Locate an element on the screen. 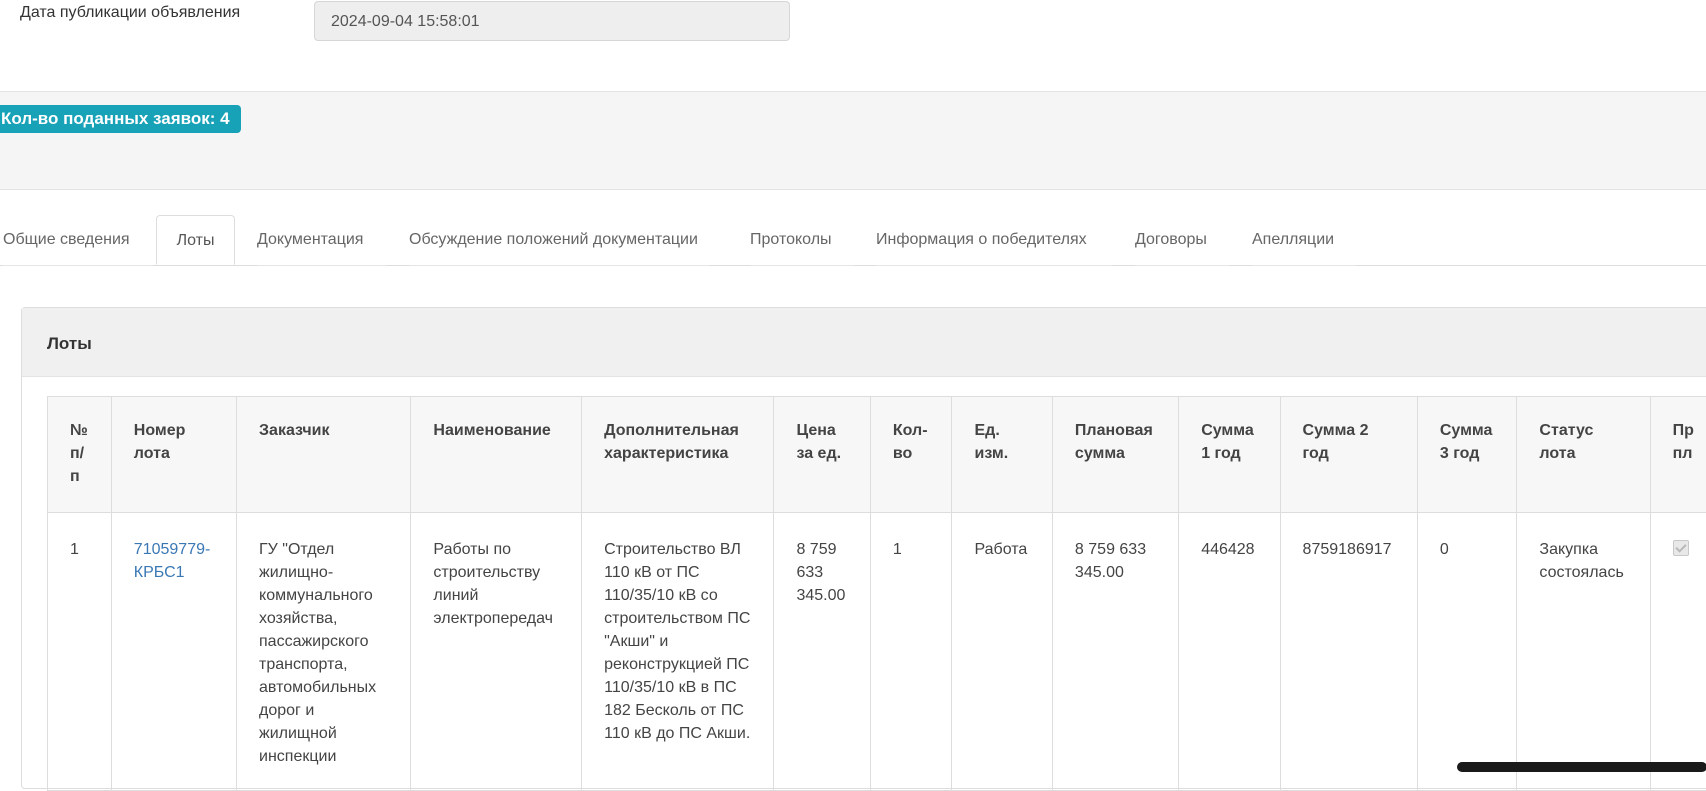 The image size is (1706, 791). lots-panel-title: Лоты is located at coordinates (69, 344).